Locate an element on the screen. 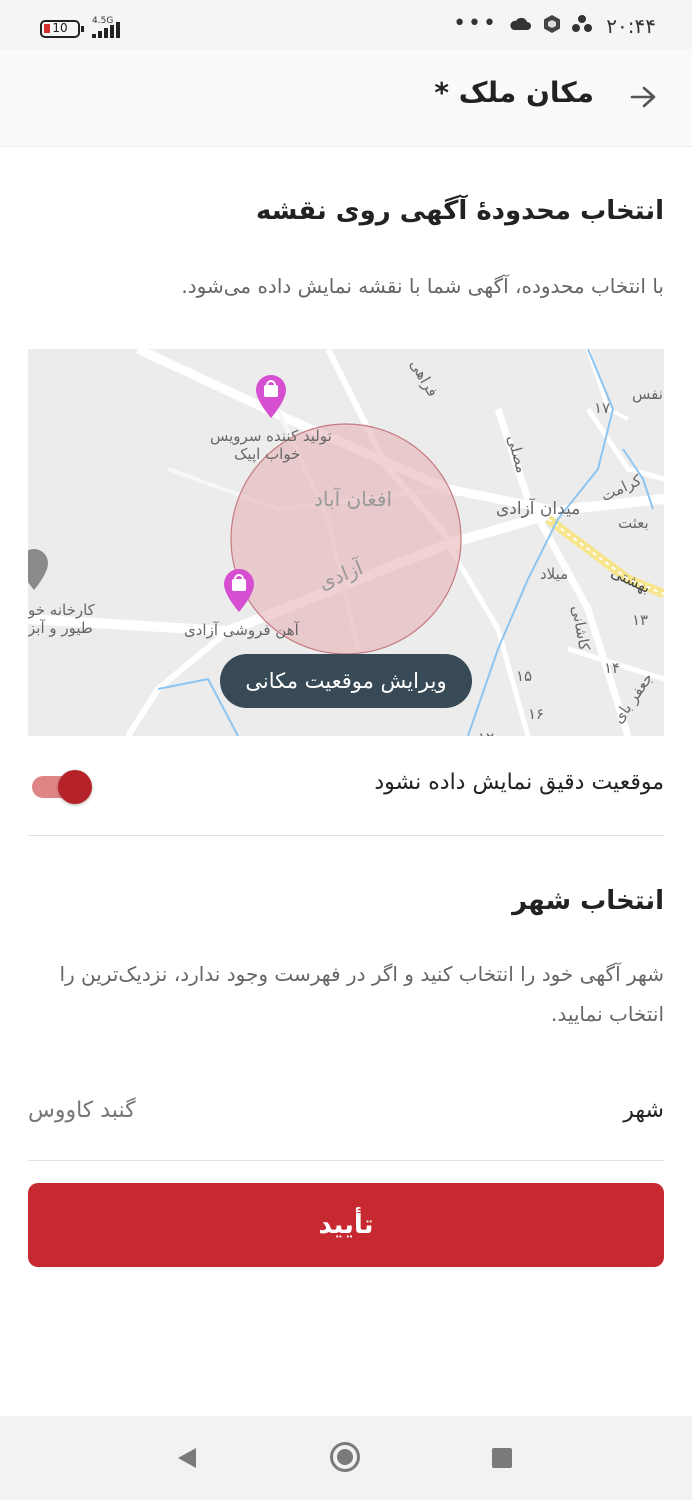 The width and height of the screenshot is (692, 1500). map-label-beasat: بعثت is located at coordinates (633, 523).